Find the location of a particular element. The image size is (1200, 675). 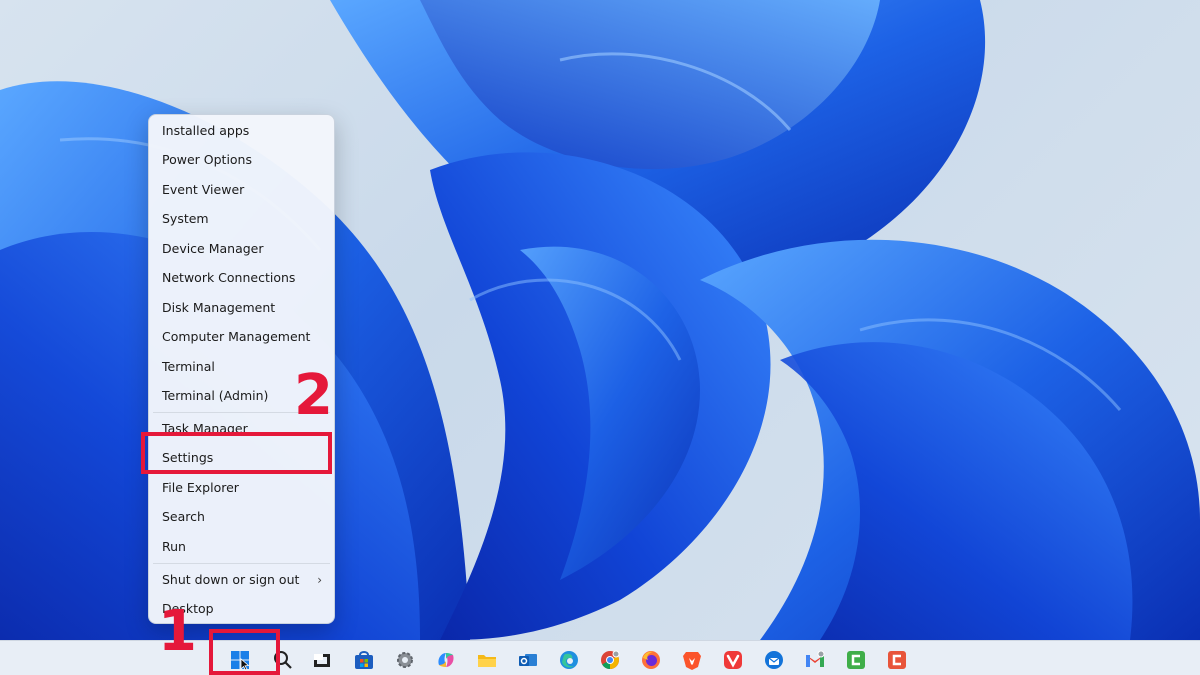

green-c-app-icon is located at coordinates (856, 660).